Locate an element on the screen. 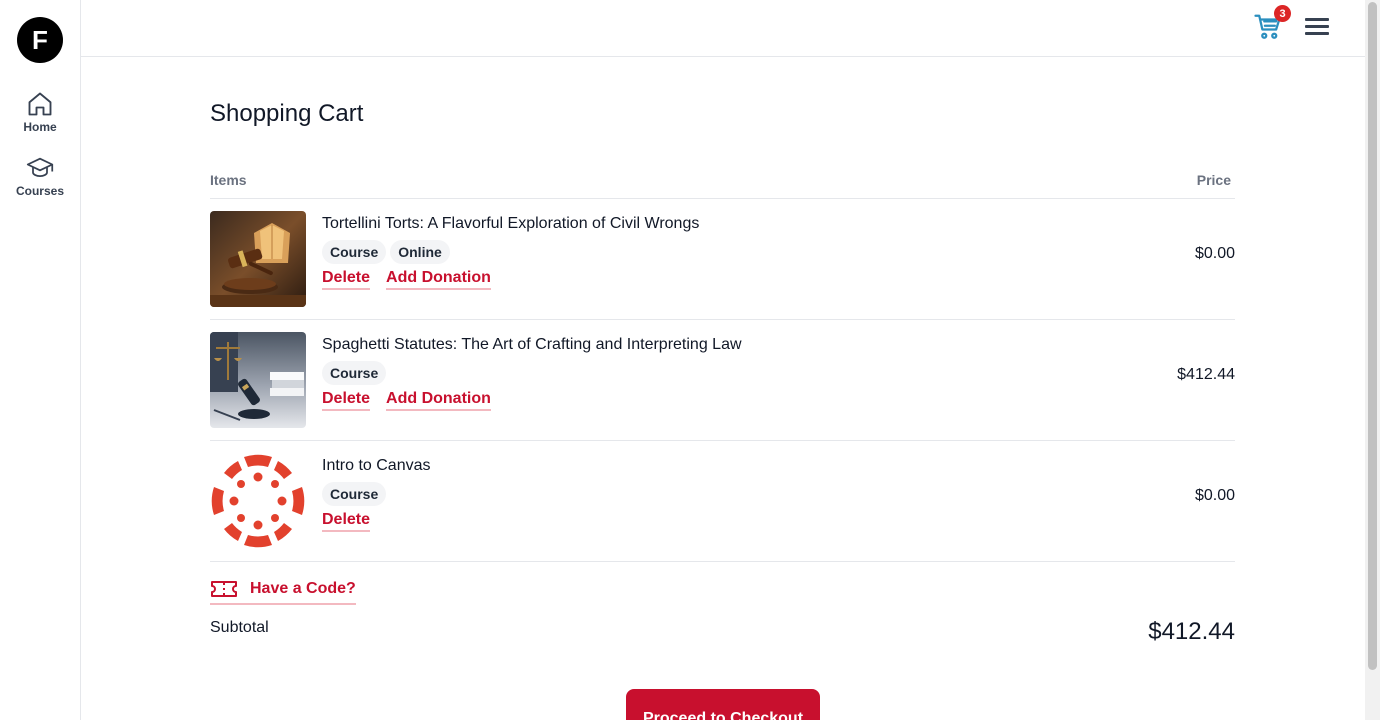  sidebar-item-label: Home is located at coordinates (40, 127).